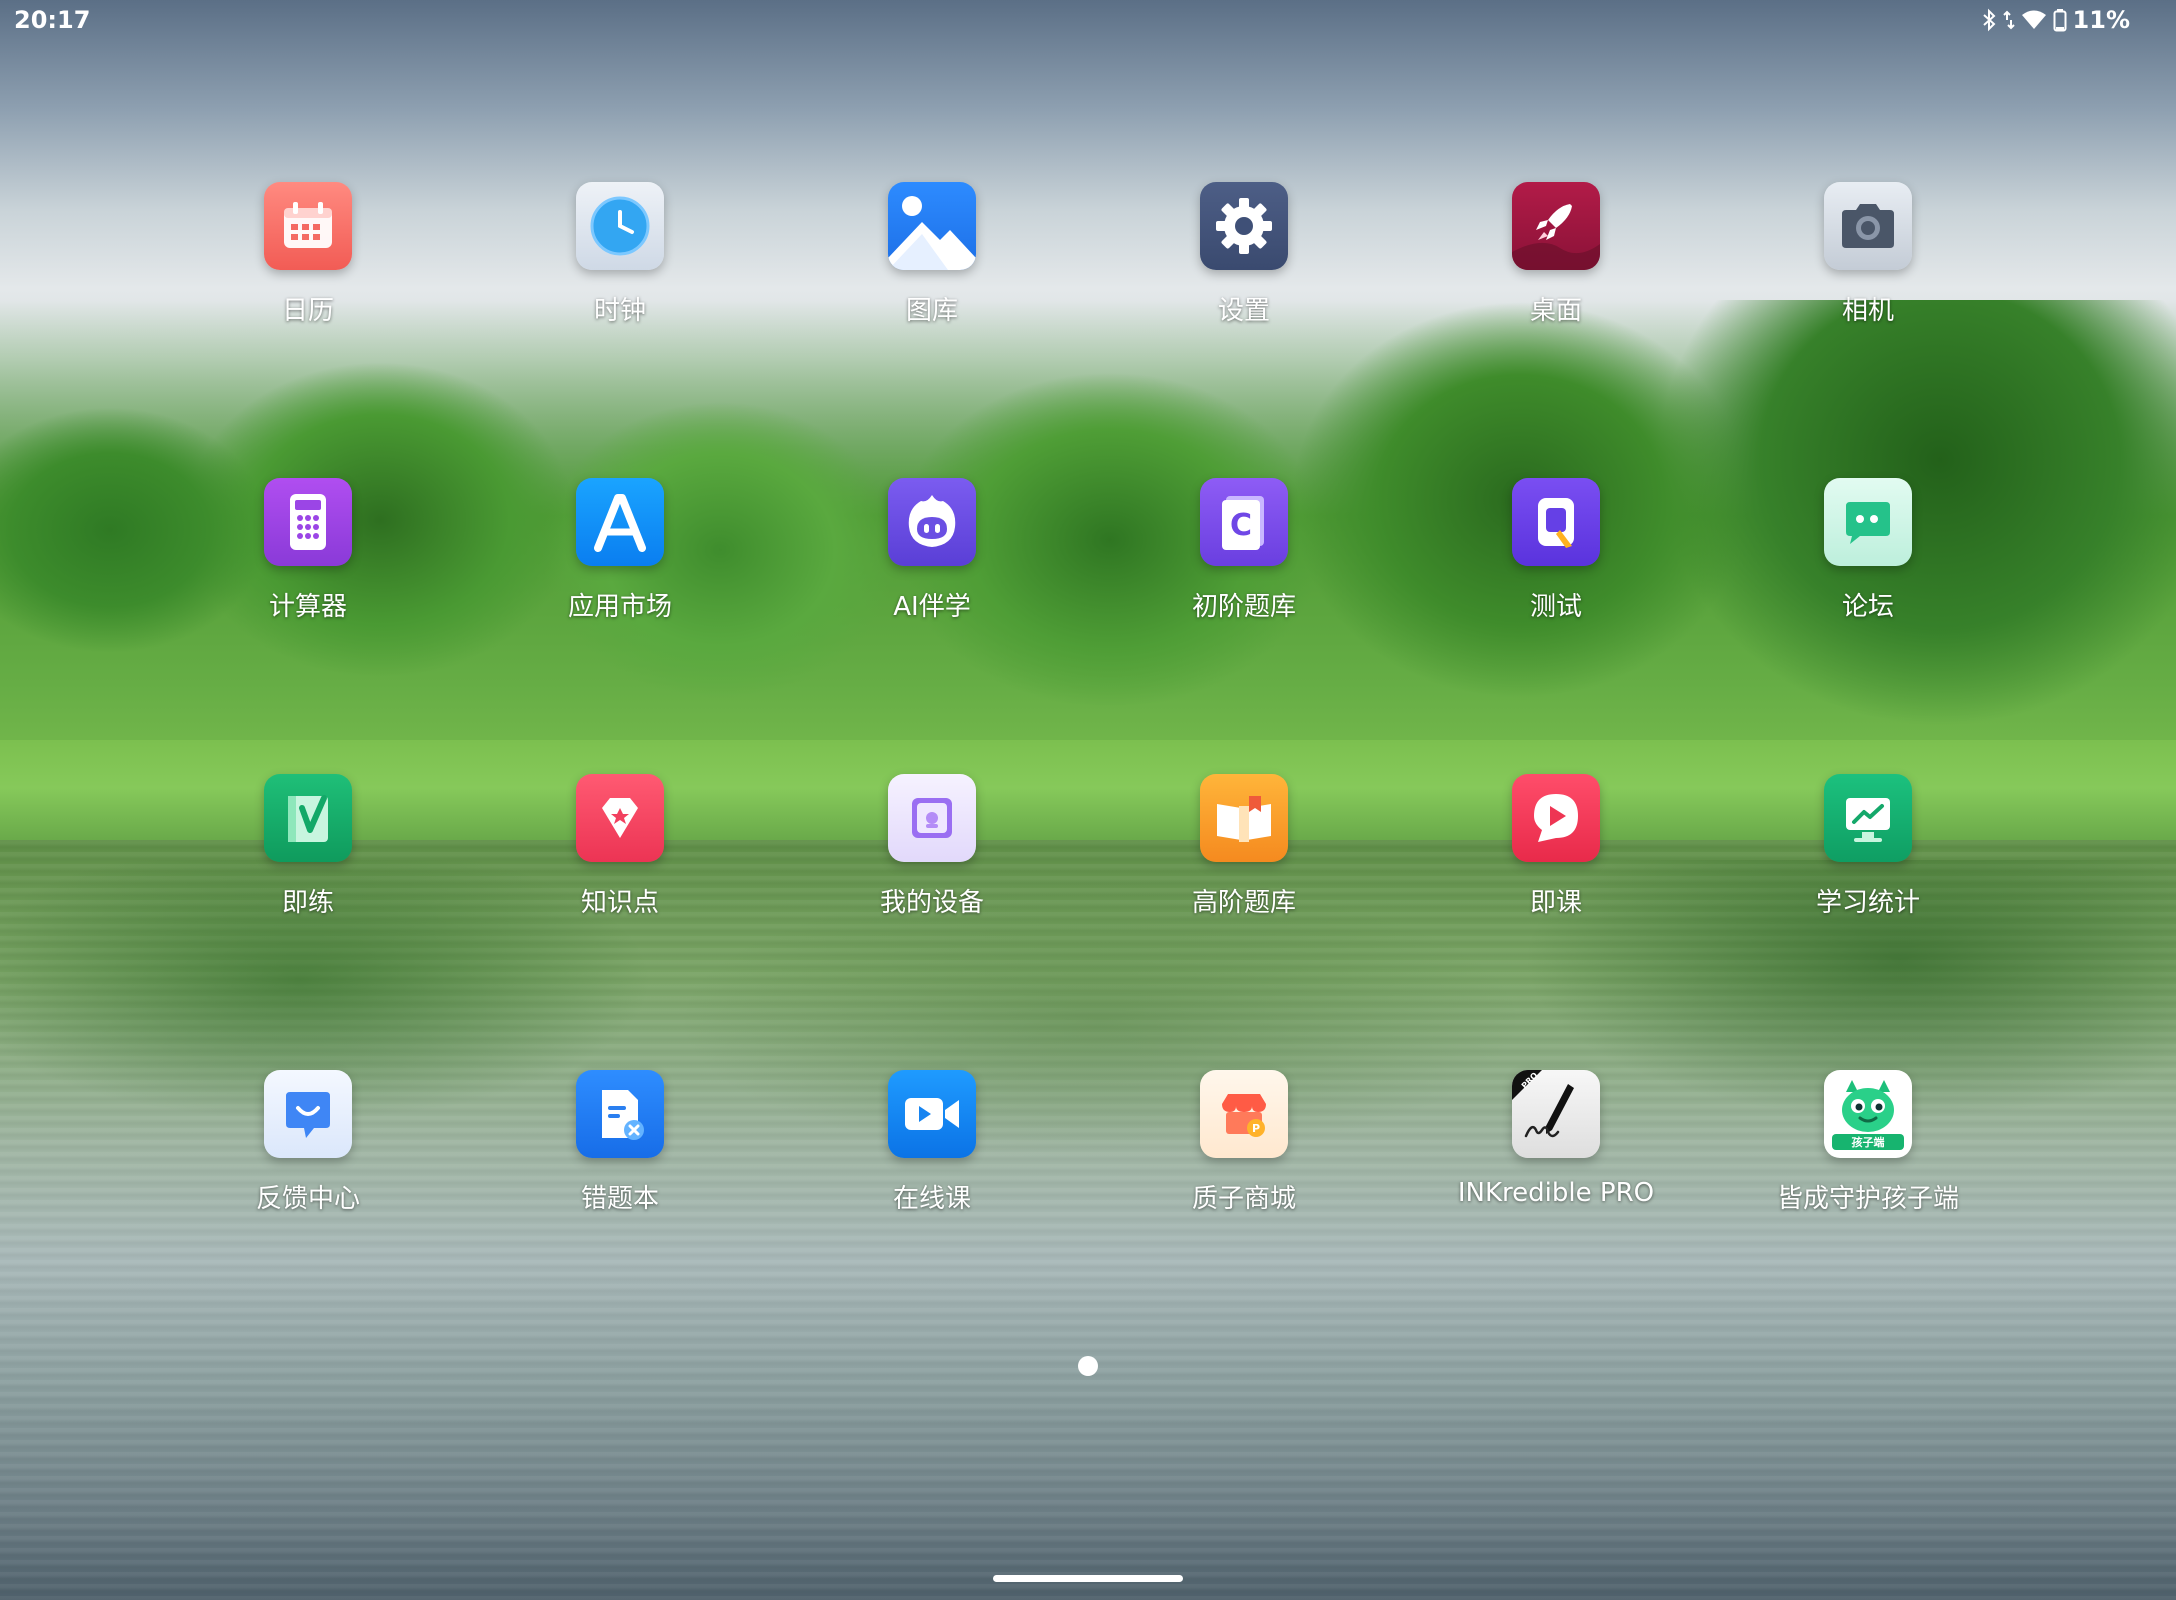 The image size is (2176, 1600). Describe the element at coordinates (2033, 19) in the screenshot. I see `wifi-icon` at that location.